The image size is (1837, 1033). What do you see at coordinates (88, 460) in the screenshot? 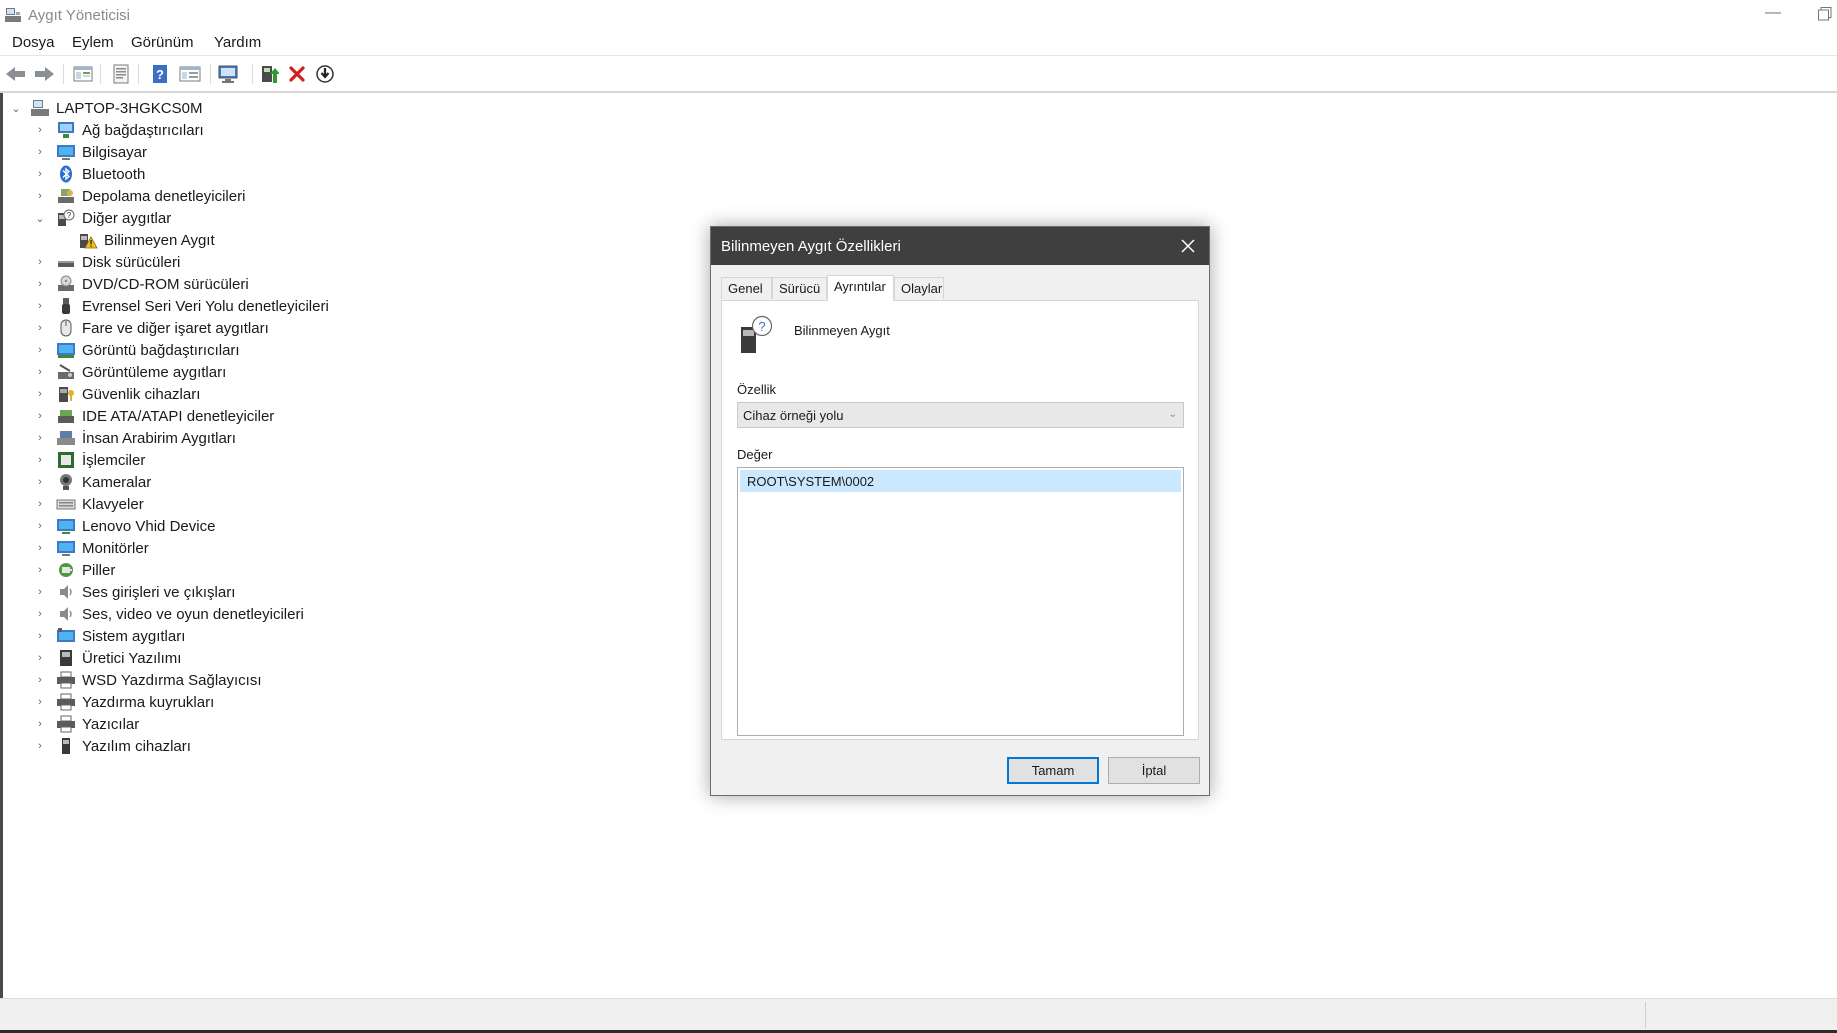
I see `tree-item-islemciler: › İşlemciler` at bounding box center [88, 460].